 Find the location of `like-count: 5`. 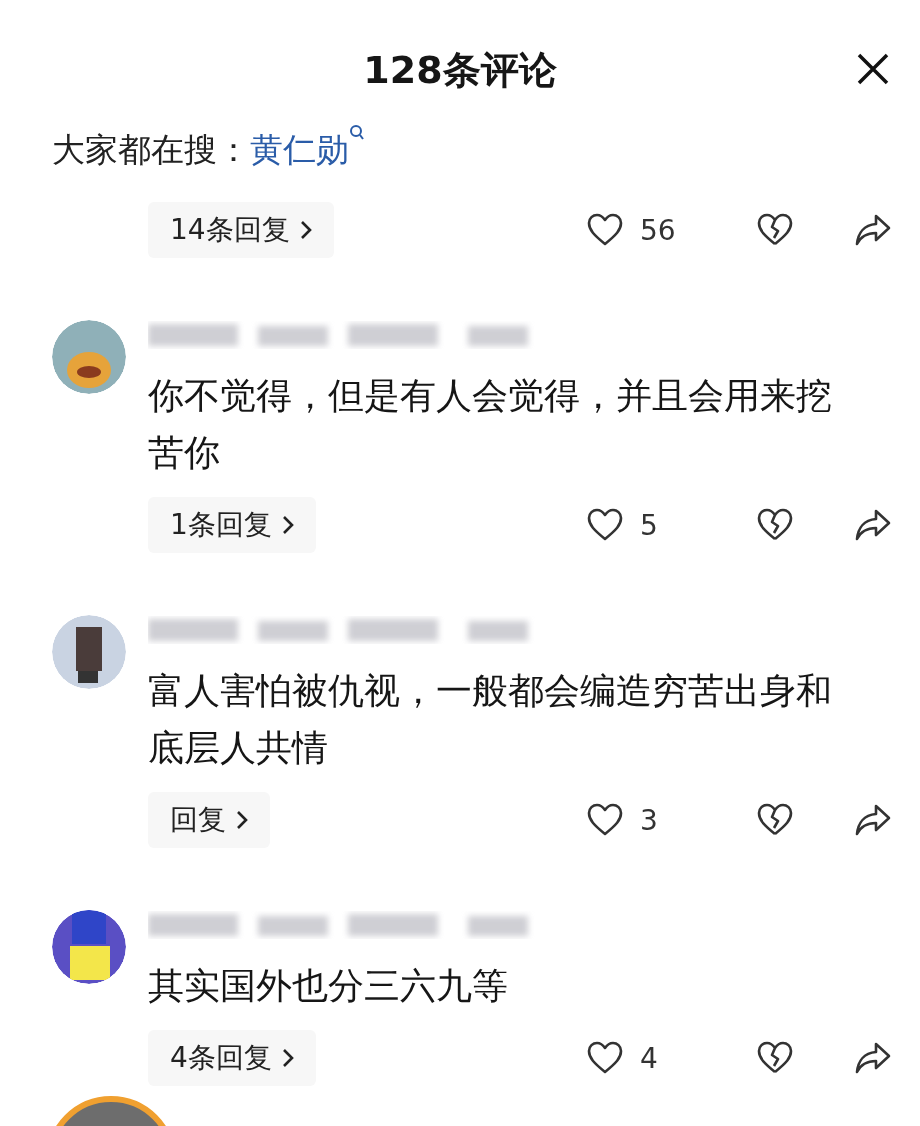

like-count: 5 is located at coordinates (649, 525).